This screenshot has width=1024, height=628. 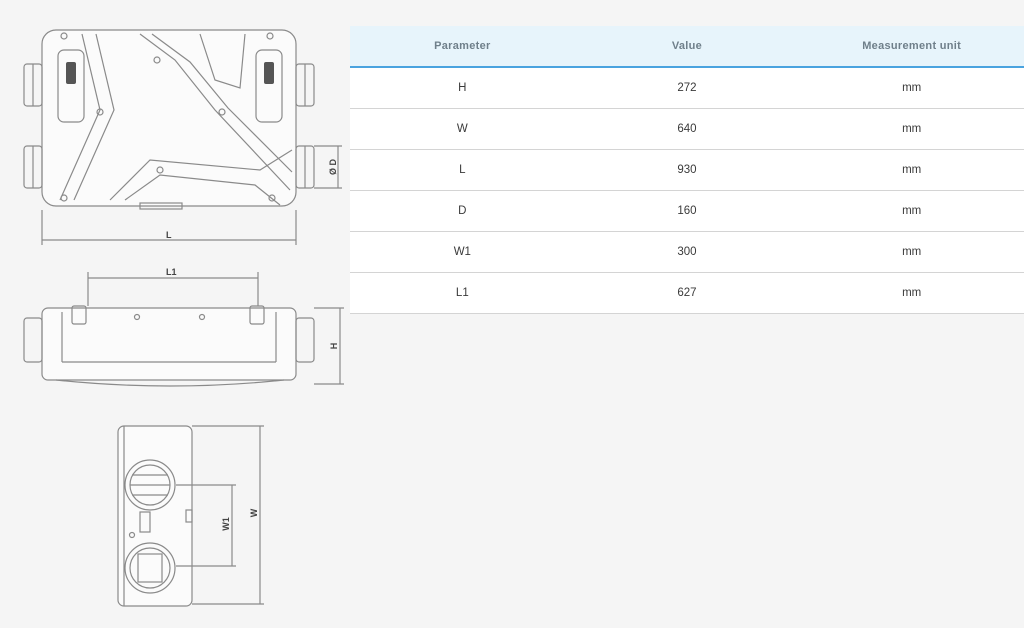 I want to click on cell-parameter: W, so click(x=462, y=129).